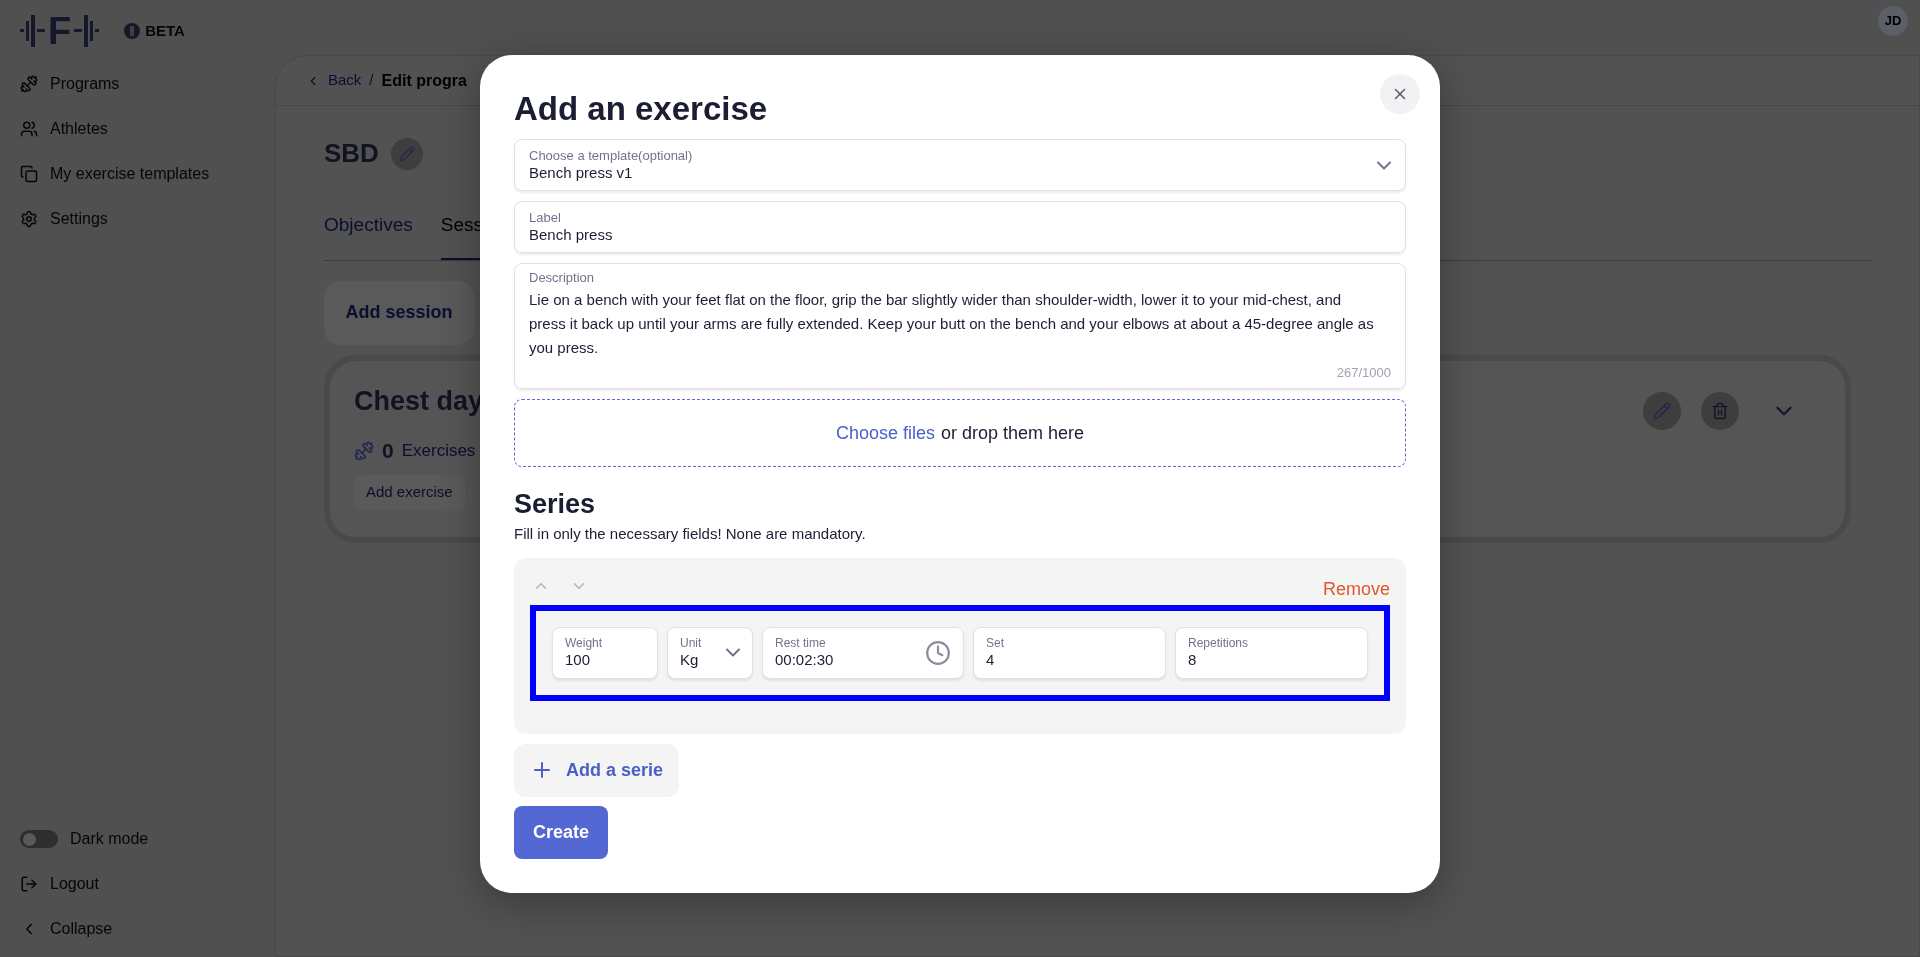 Image resolution: width=1920 pixels, height=957 pixels. I want to click on label-field: Label Bench press, so click(960, 227).